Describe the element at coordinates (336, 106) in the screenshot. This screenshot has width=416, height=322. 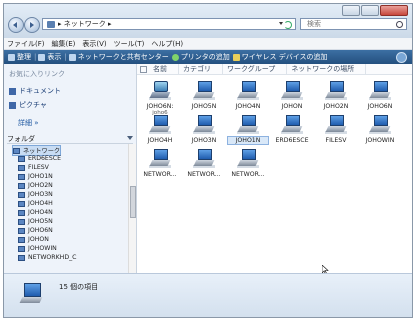
I see `item-label: JOHO2N` at that location.